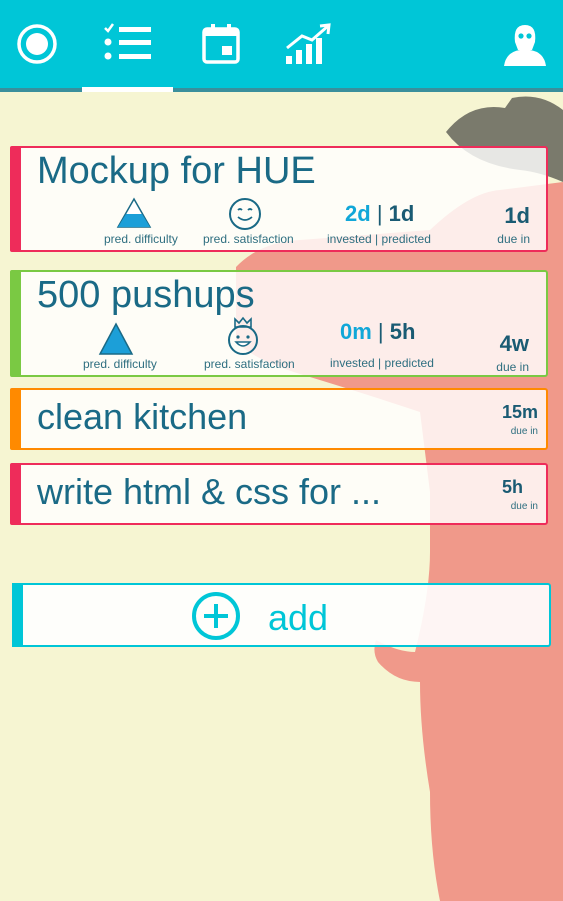 The height and width of the screenshot is (901, 563). What do you see at coordinates (519, 412) in the screenshot?
I see `due-value: 15m` at bounding box center [519, 412].